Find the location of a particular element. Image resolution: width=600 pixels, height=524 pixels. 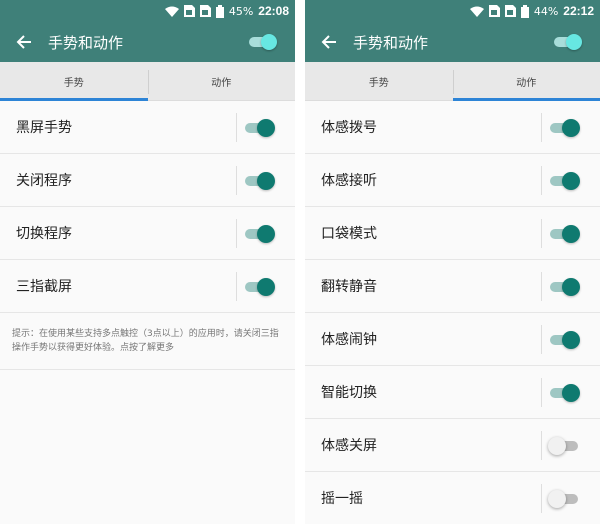

switch-motion-dial is located at coordinates (564, 128).